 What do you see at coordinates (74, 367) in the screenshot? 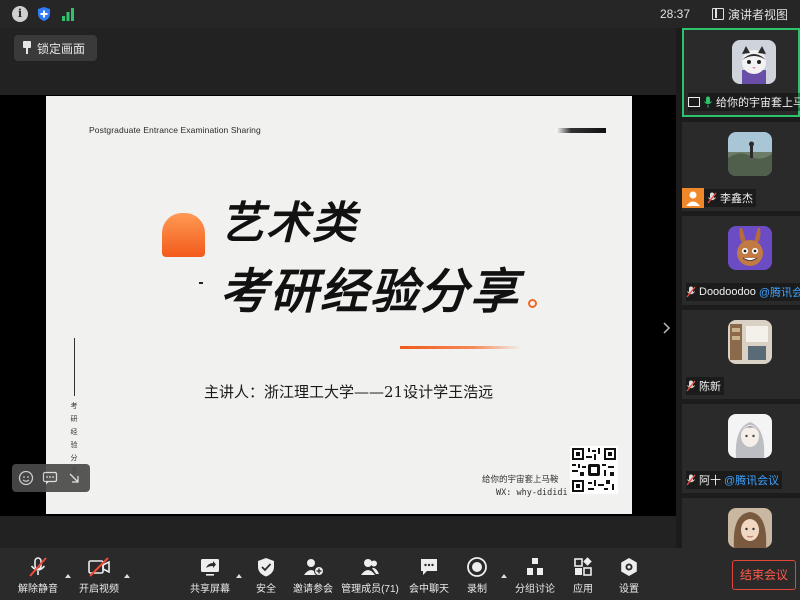
I see `vertical-decor-line` at bounding box center [74, 367].